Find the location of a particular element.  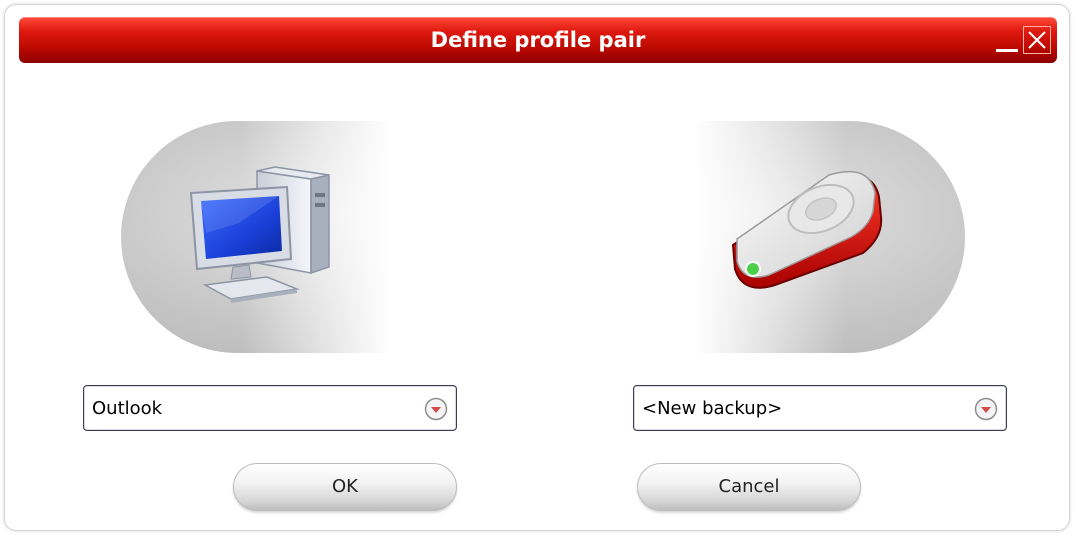

ok-button: OK is located at coordinates (345, 487).